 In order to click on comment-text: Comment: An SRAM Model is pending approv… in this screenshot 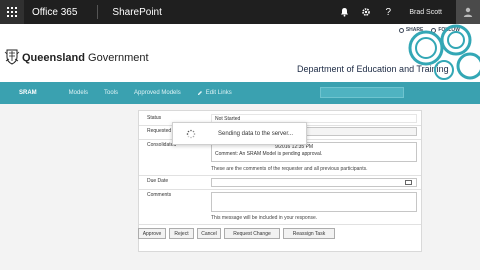, I will do `click(269, 154)`.